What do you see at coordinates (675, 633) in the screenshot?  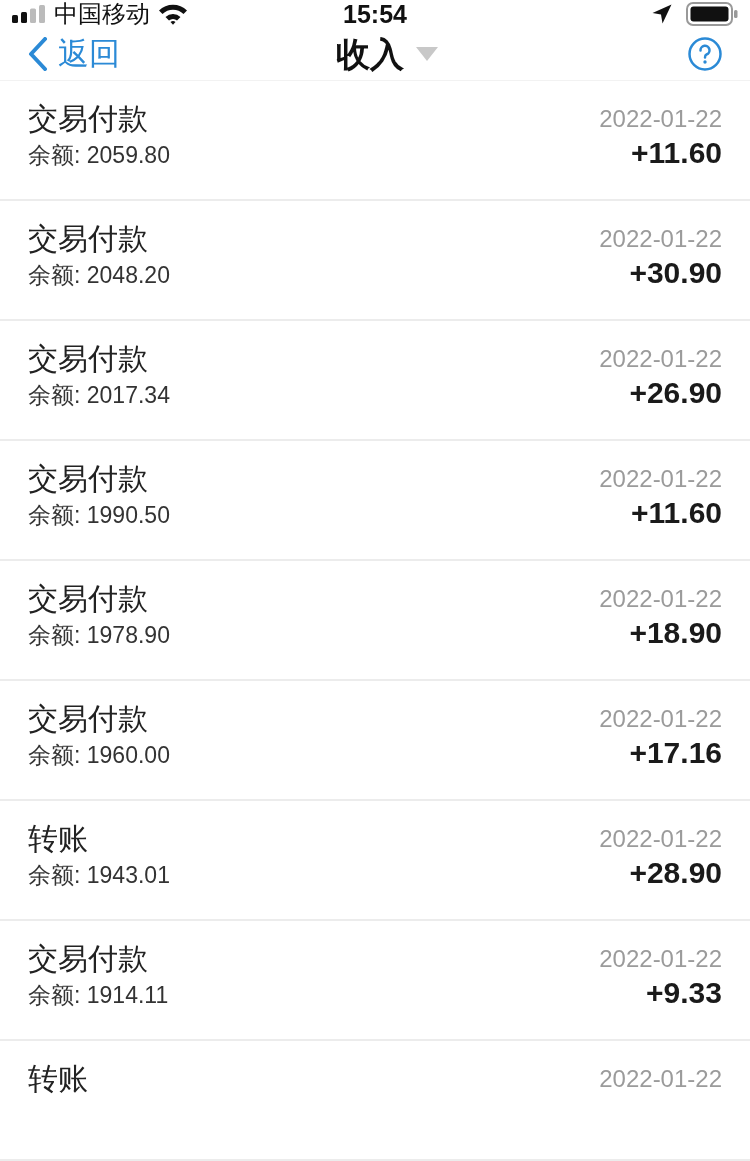 I see `transaction-amount: +18.90` at bounding box center [675, 633].